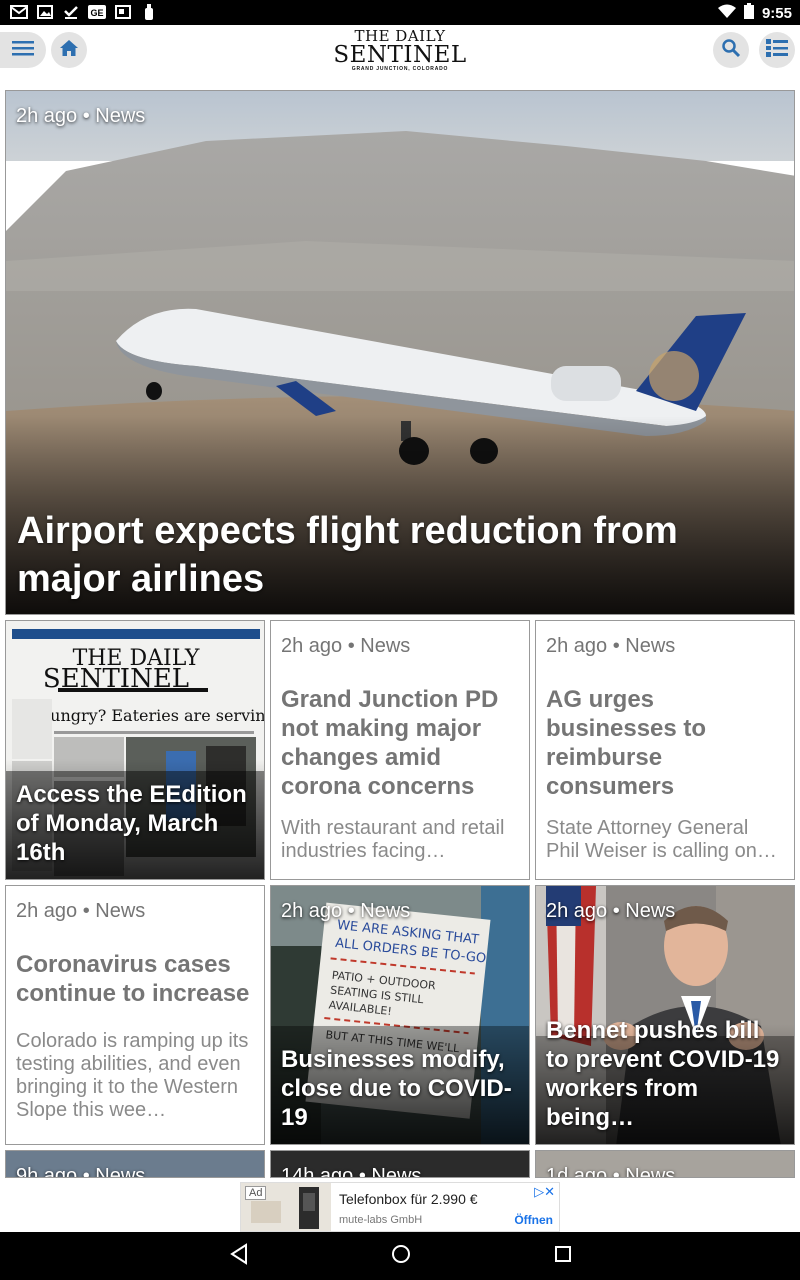 The height and width of the screenshot is (1280, 800). Describe the element at coordinates (45, 12) in the screenshot. I see `image-icon` at that location.